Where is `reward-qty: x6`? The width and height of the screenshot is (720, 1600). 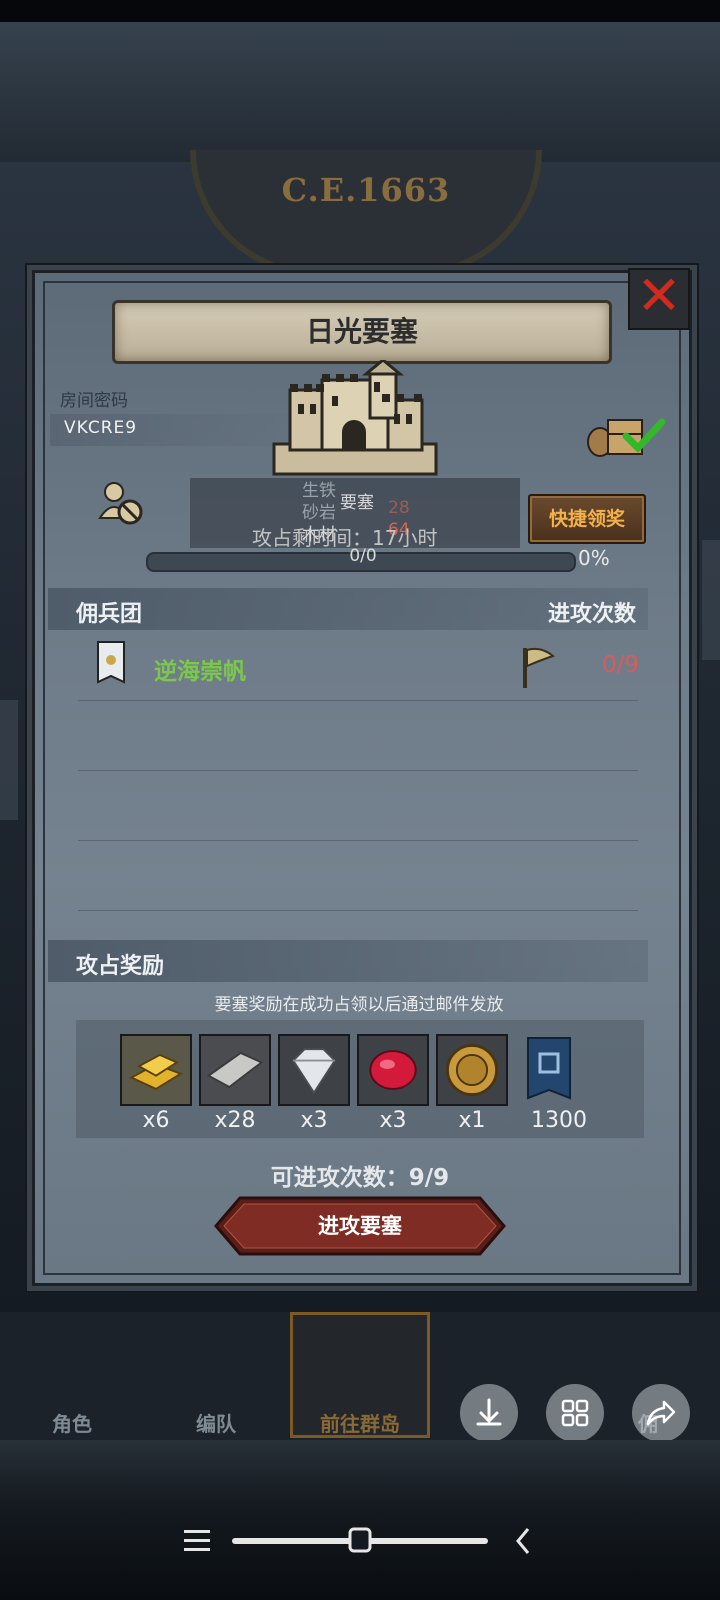 reward-qty: x6 is located at coordinates (156, 1120).